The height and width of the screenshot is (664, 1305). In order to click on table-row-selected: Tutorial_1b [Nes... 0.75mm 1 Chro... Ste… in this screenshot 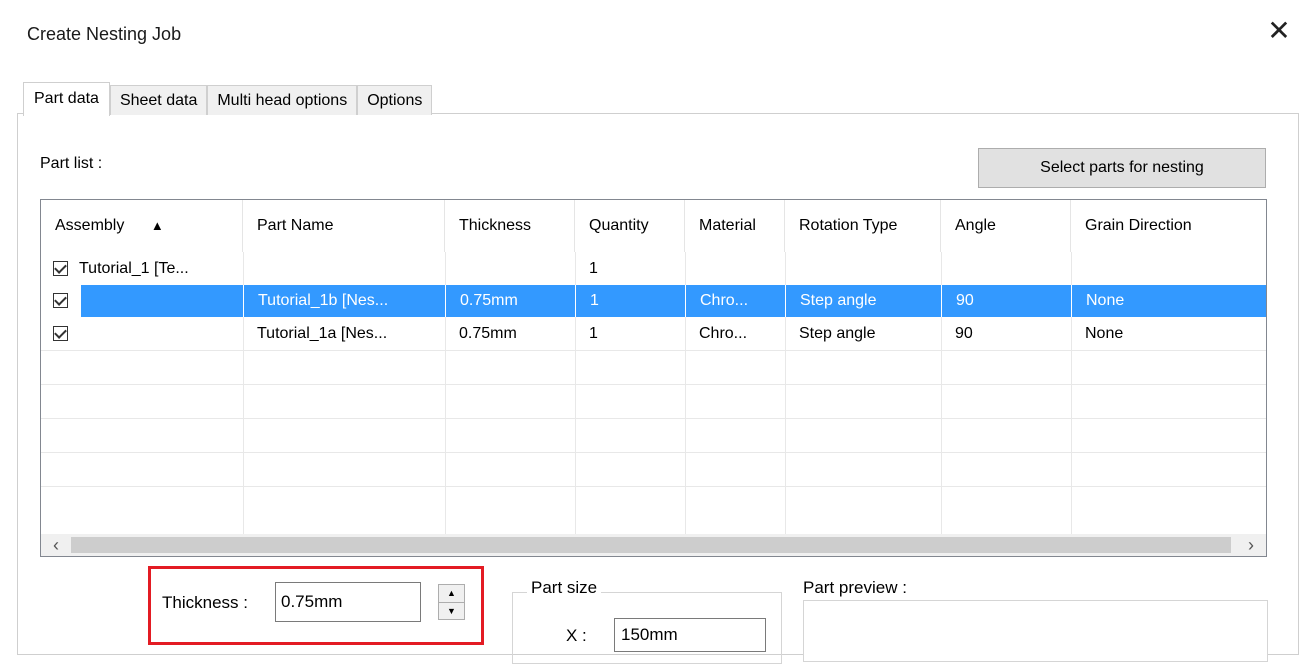, I will do `click(653, 301)`.